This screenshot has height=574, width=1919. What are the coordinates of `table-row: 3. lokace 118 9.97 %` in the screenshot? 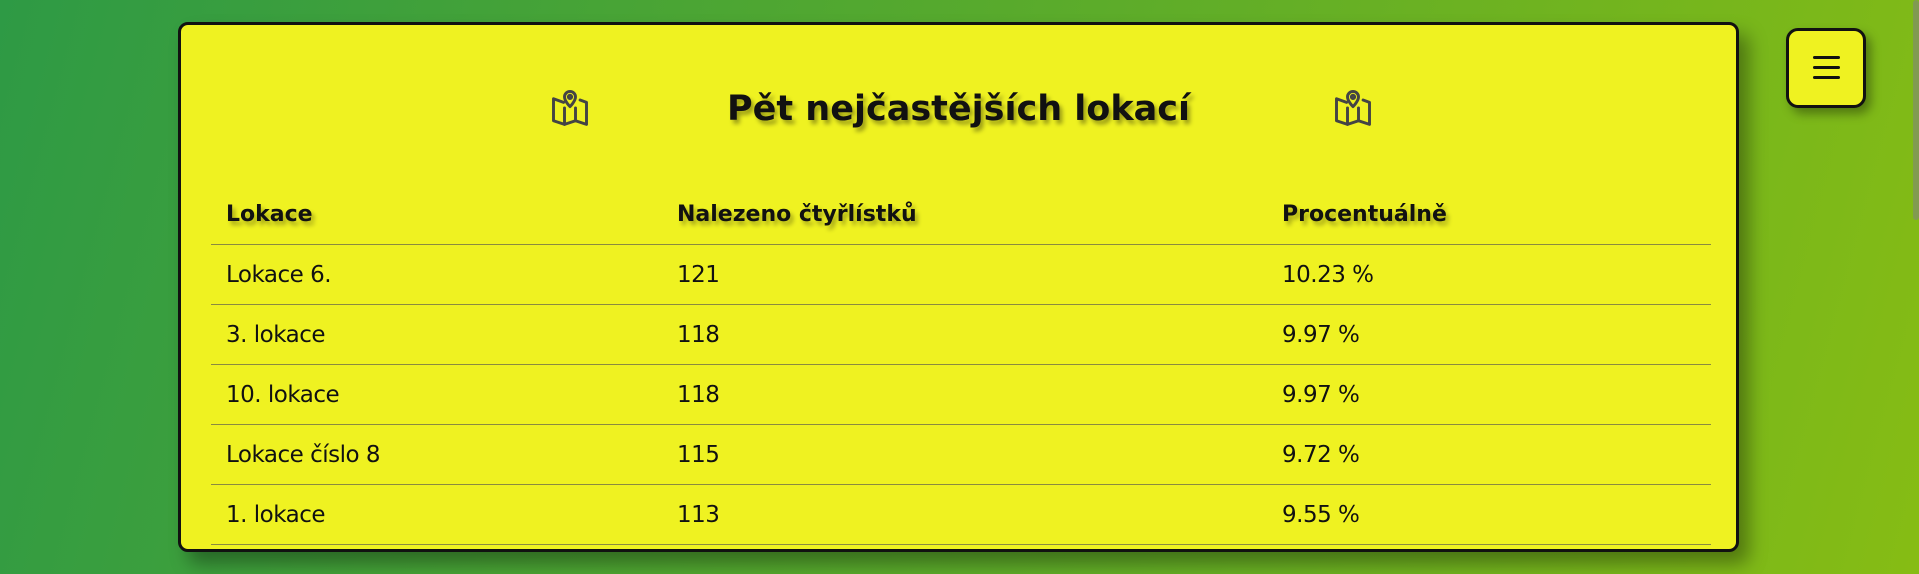 It's located at (961, 334).